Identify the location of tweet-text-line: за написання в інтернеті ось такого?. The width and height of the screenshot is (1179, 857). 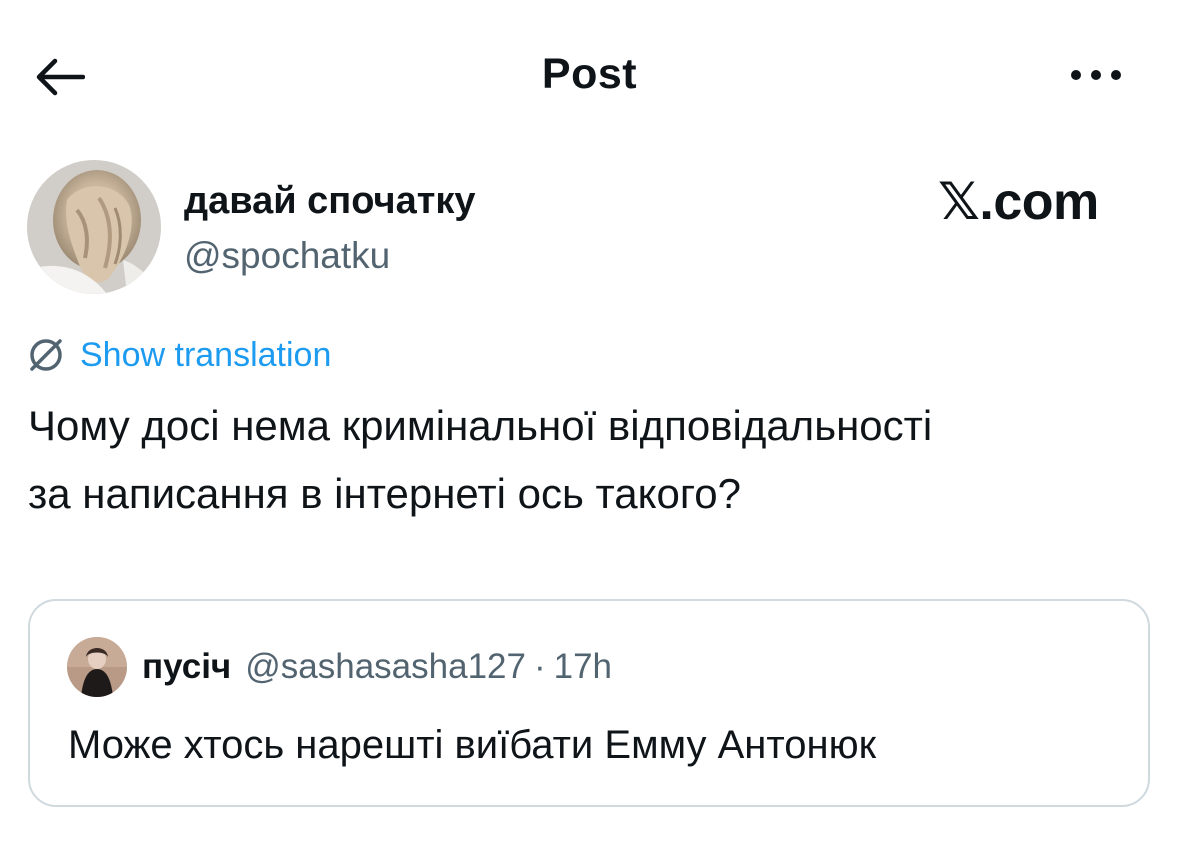
(384, 493).